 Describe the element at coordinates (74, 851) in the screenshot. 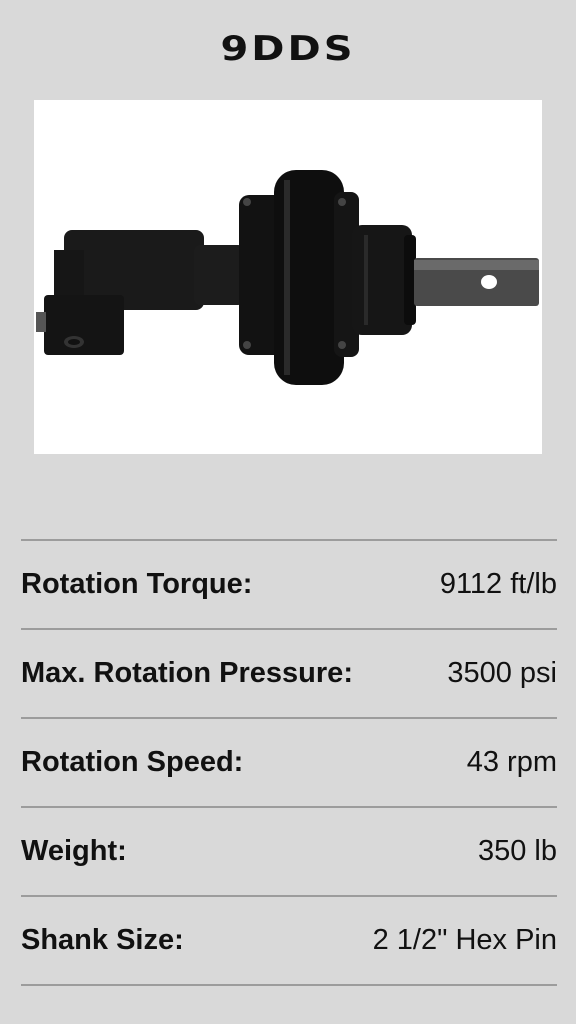

I see `spec-label: Weight:` at that location.